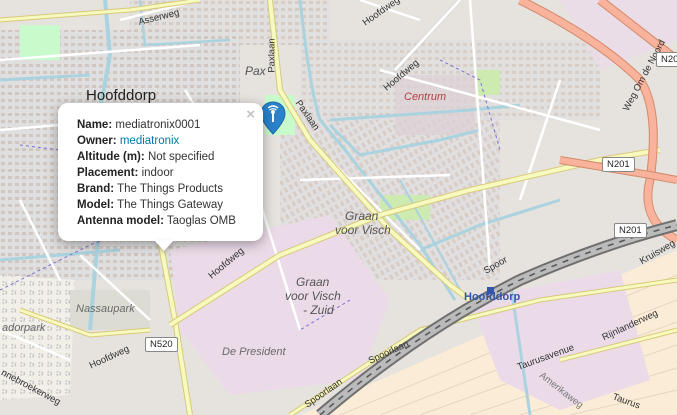 The image size is (677, 415). Describe the element at coordinates (106, 173) in the screenshot. I see `popup-label: Placement` at that location.